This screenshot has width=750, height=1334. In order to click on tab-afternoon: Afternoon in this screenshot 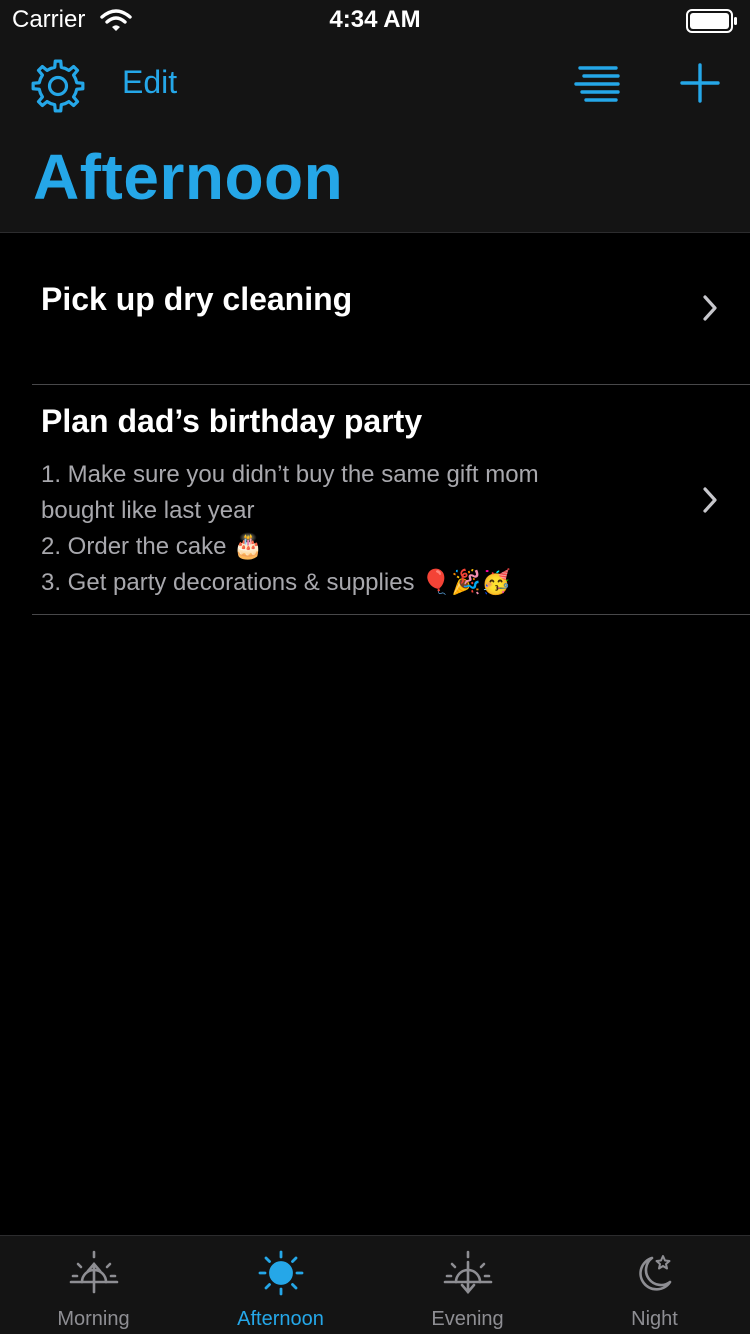, I will do `click(280, 1285)`.